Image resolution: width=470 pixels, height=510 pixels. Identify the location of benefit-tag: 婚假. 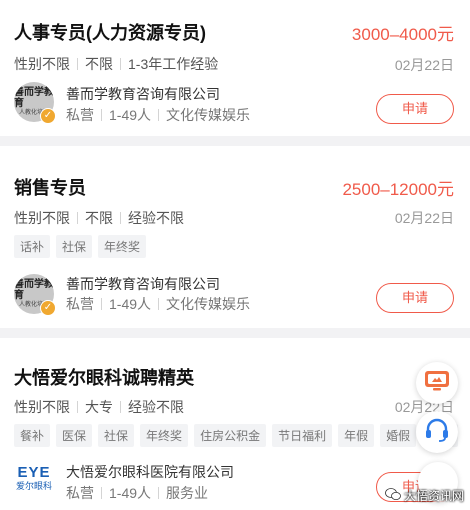
(398, 435).